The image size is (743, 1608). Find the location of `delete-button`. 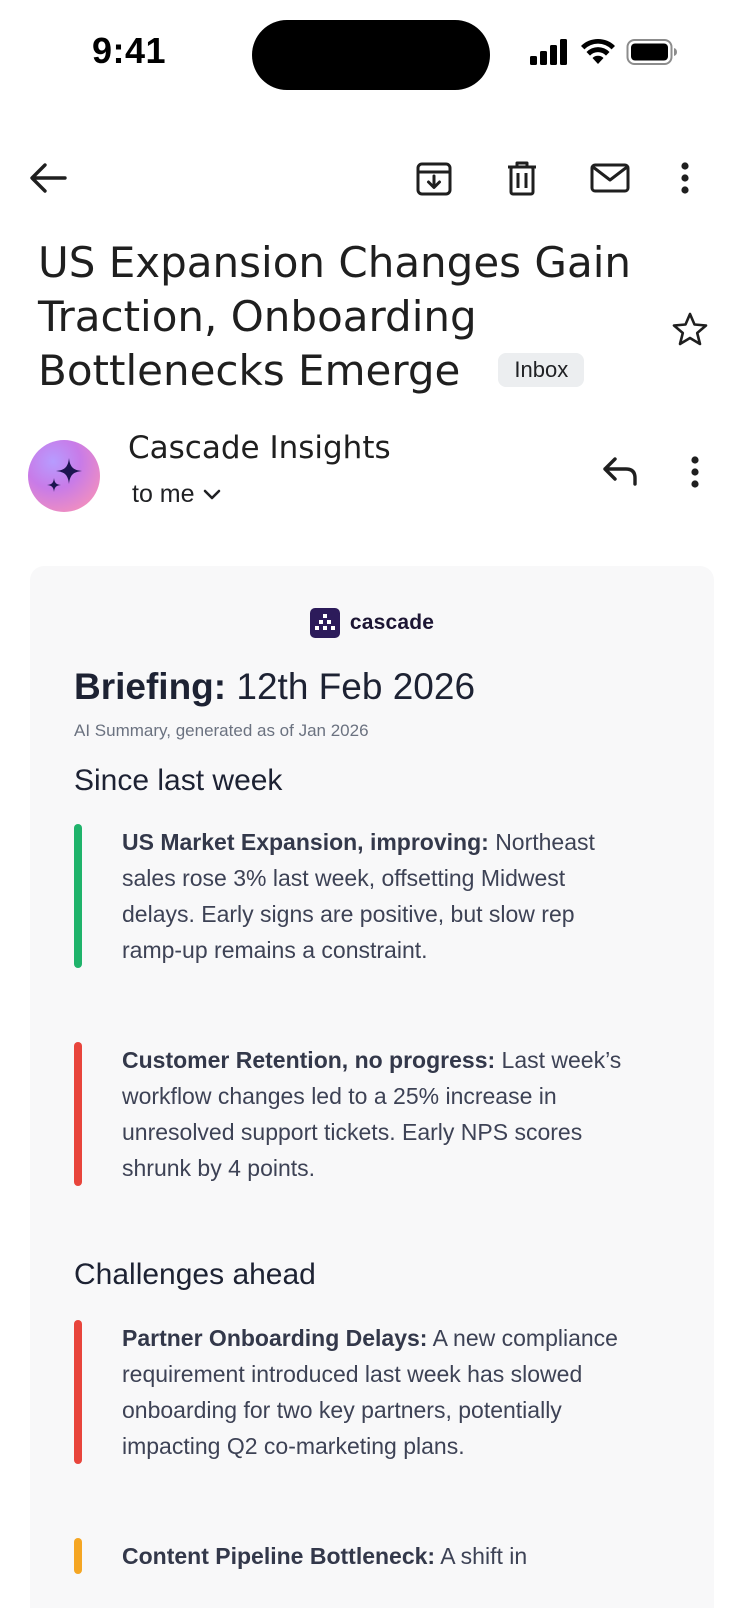

delete-button is located at coordinates (522, 178).